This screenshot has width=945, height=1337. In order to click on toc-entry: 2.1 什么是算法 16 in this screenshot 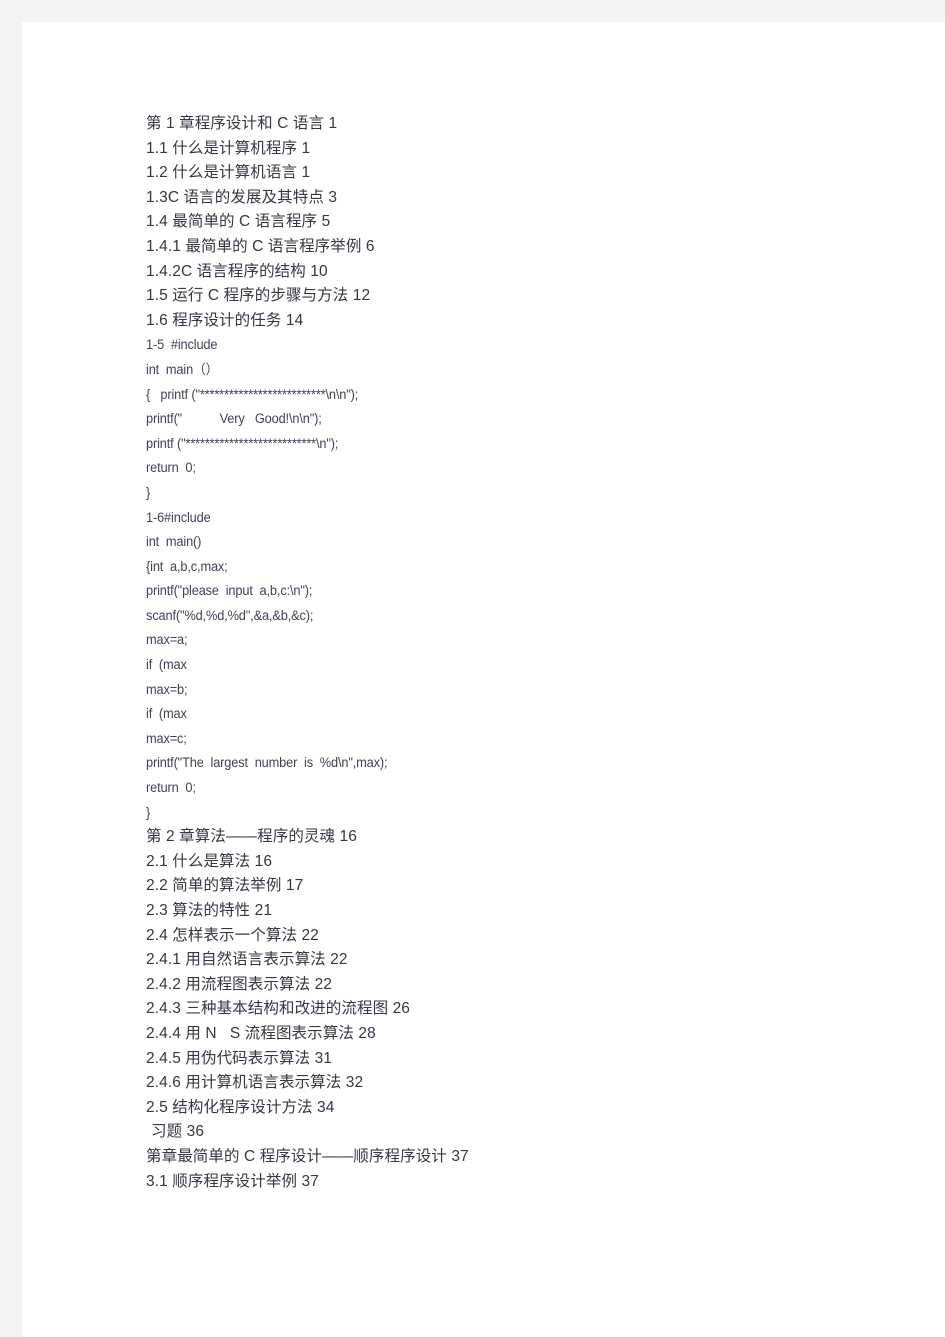, I will do `click(209, 861)`.